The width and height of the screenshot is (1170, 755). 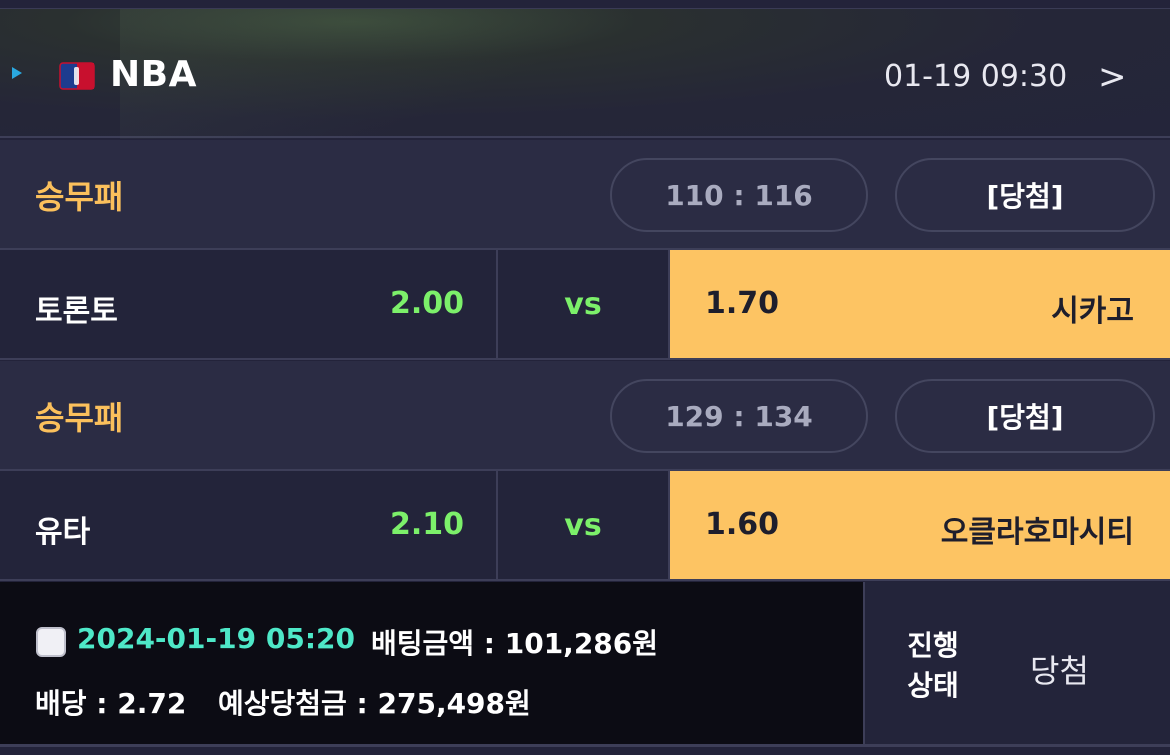 What do you see at coordinates (76, 311) in the screenshot?
I see `home-team-name: 토론토` at bounding box center [76, 311].